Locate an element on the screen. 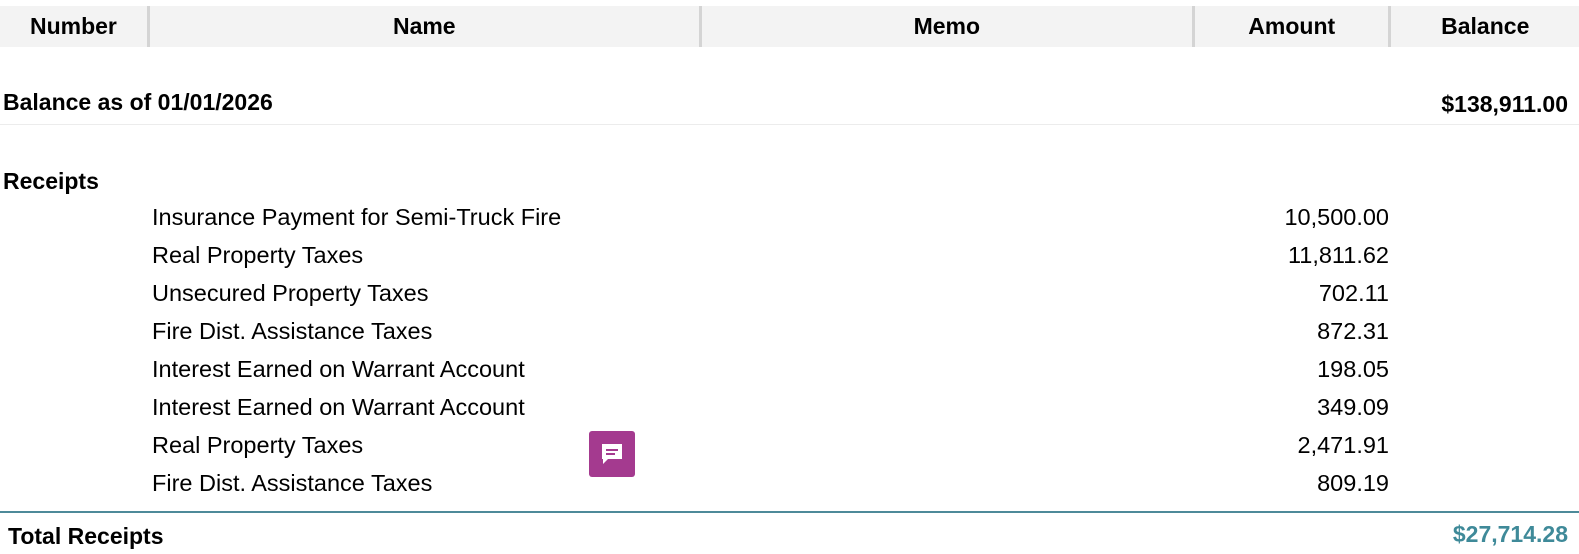  receipt-row: Real Property Taxes 11,811.62 is located at coordinates (789, 257).